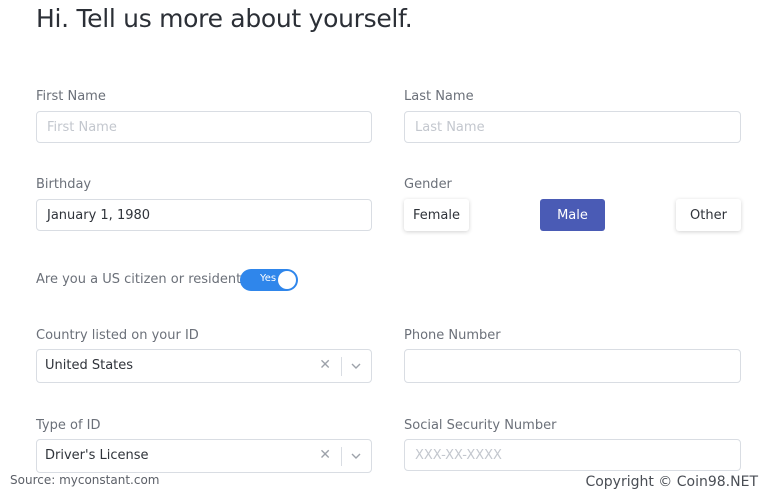 The width and height of the screenshot is (778, 497). Describe the element at coordinates (204, 366) in the screenshot. I see `country-select: United States ✕` at that location.